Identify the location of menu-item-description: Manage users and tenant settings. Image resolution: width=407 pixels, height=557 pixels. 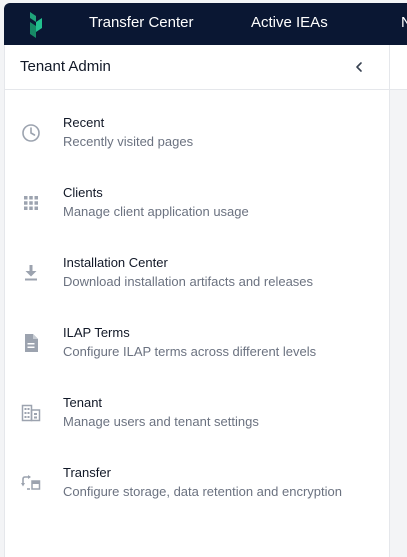
(161, 421).